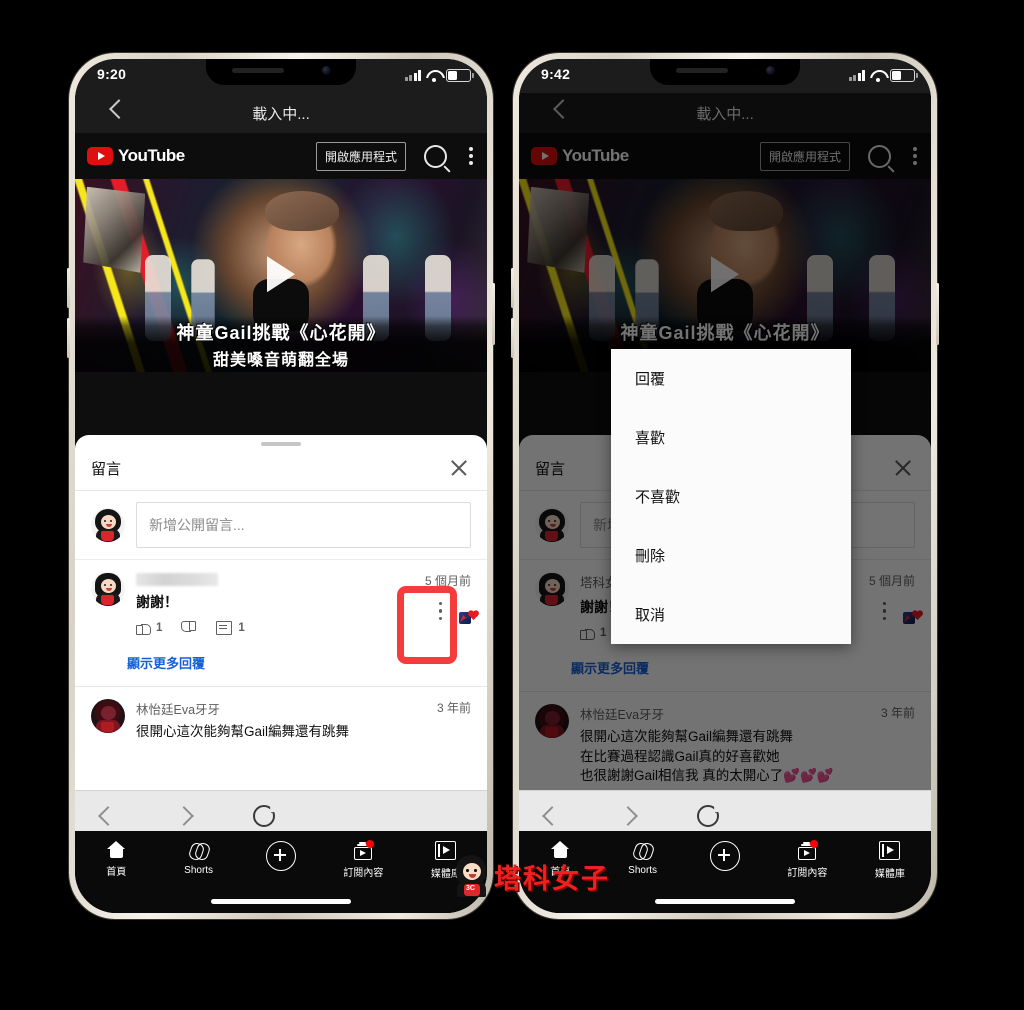 Image resolution: width=1024 pixels, height=1010 pixels. I want to click on comment-author: 林怡廷Eva牙牙, so click(178, 710).